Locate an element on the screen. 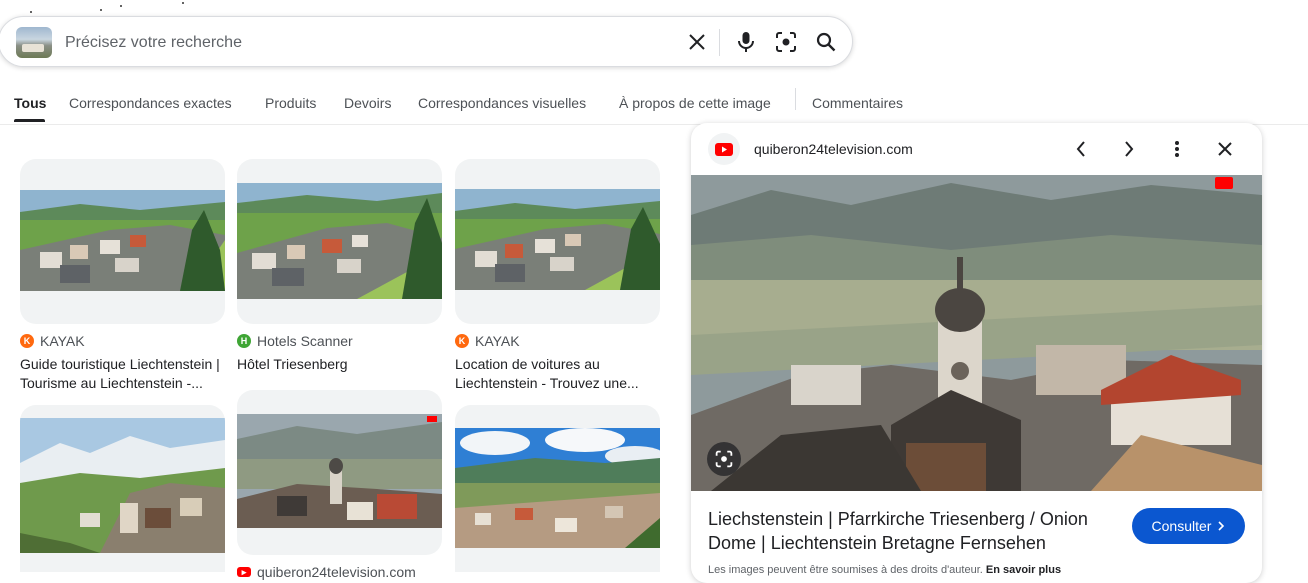  tab-feedback: Commentaires is located at coordinates (857, 103).